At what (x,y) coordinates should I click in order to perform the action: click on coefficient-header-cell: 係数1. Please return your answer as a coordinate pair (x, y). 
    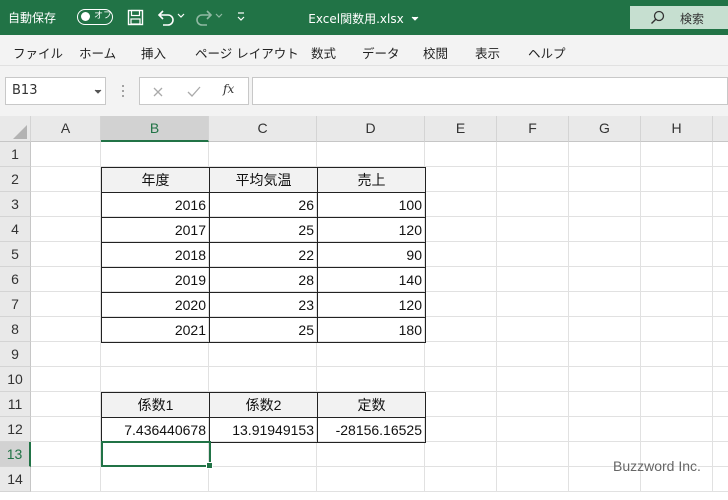
    Looking at the image, I should click on (155, 405).